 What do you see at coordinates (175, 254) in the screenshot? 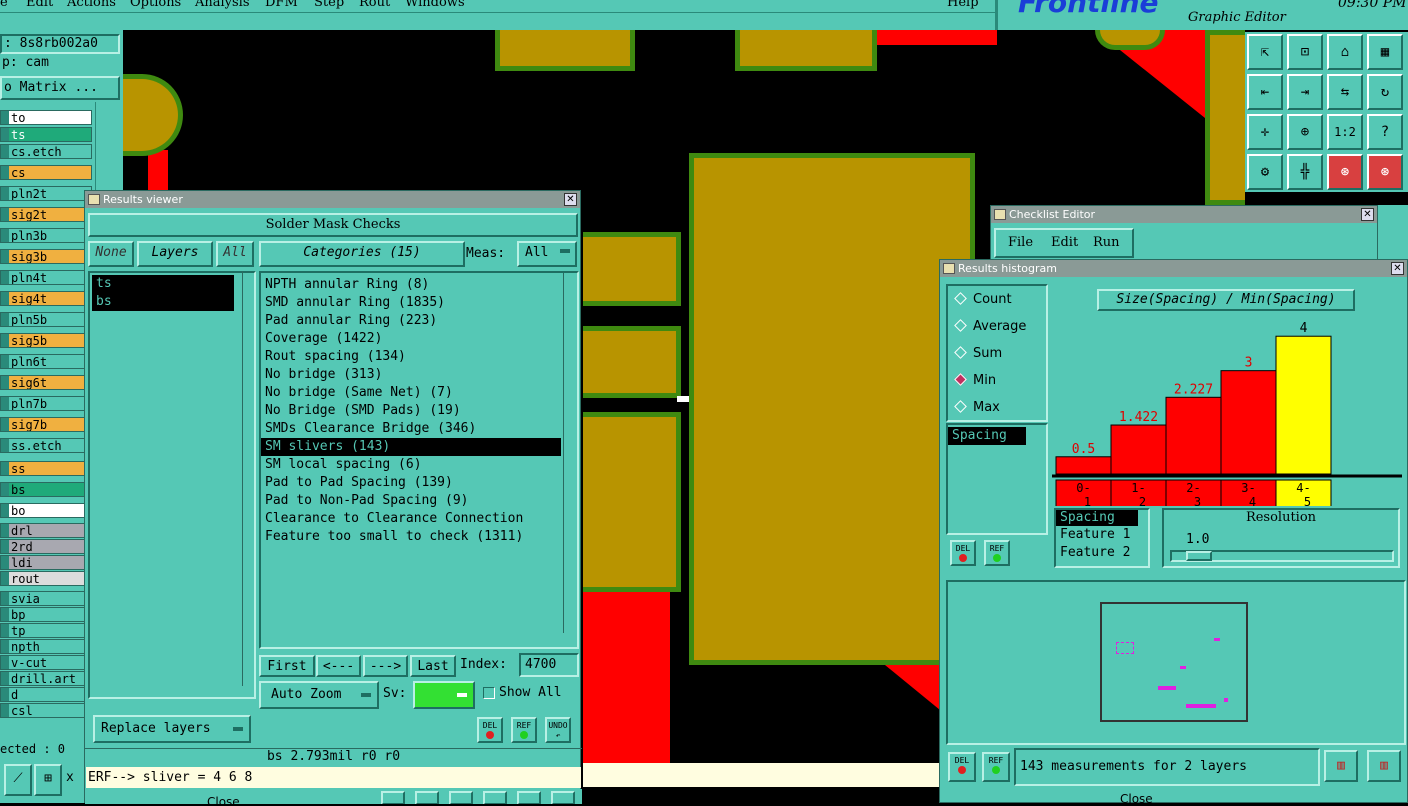
I see `layers-button: Layers` at bounding box center [175, 254].